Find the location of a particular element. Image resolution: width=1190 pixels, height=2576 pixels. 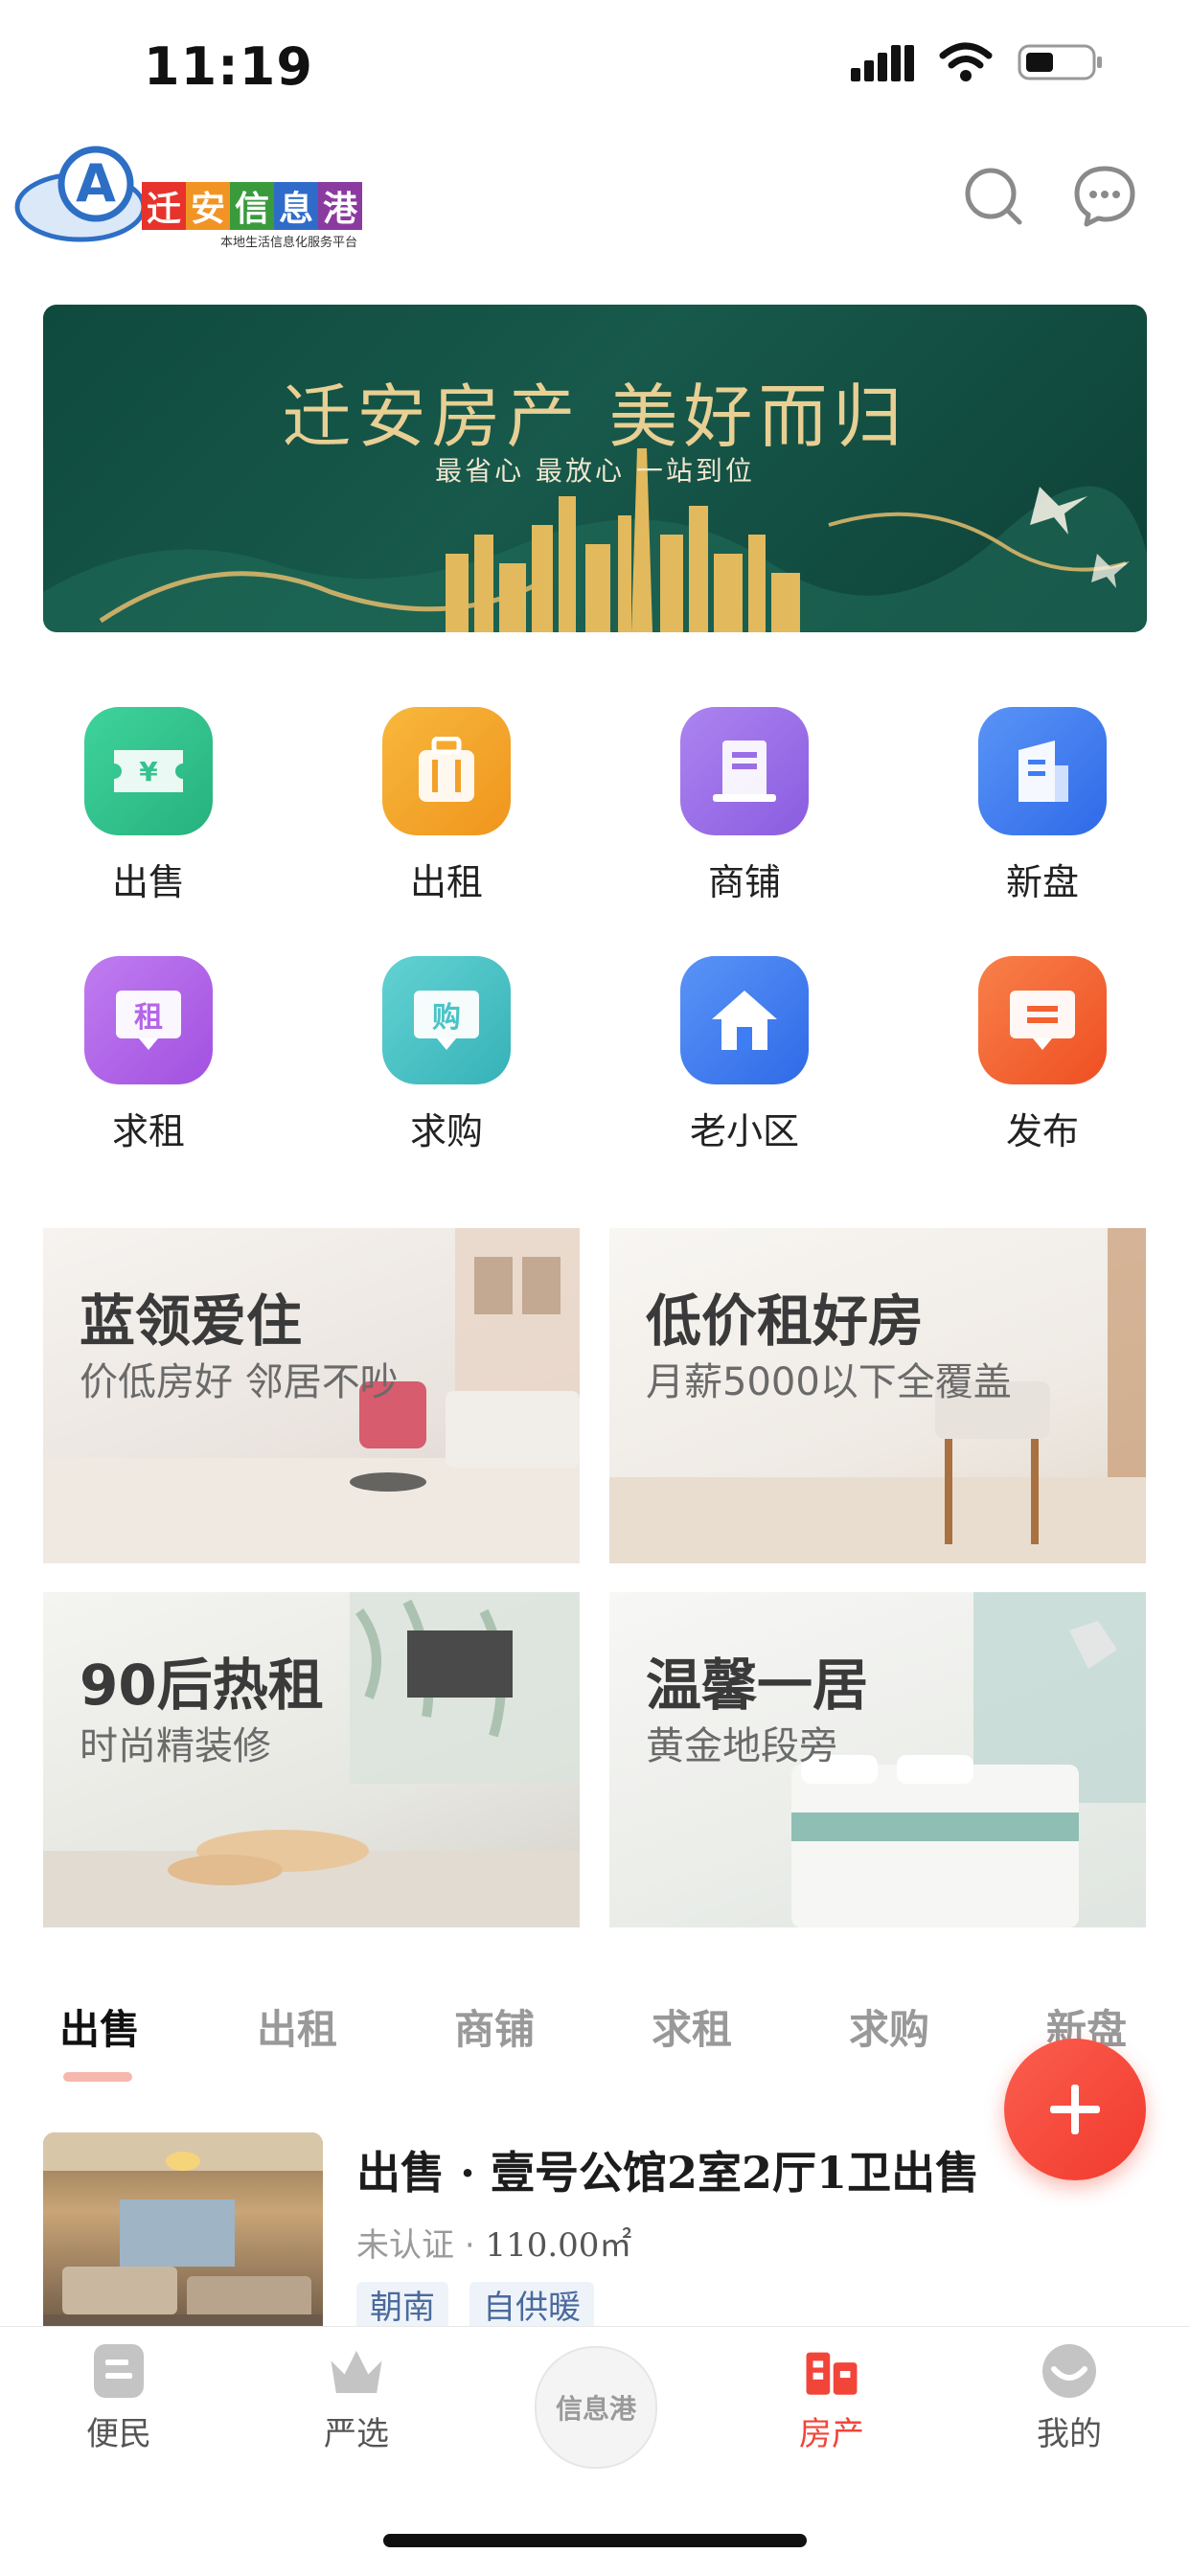

document-icon is located at coordinates (119, 2371).